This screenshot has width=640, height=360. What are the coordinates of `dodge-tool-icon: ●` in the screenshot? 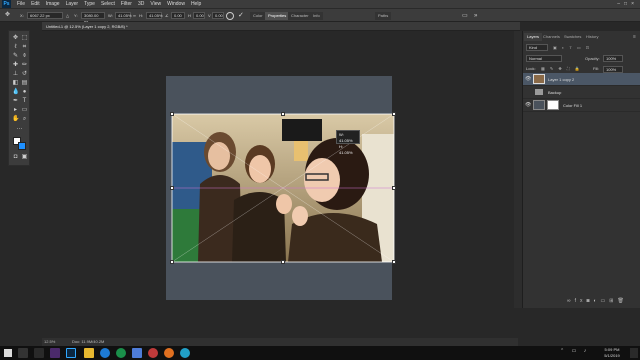 It's located at (24, 92).